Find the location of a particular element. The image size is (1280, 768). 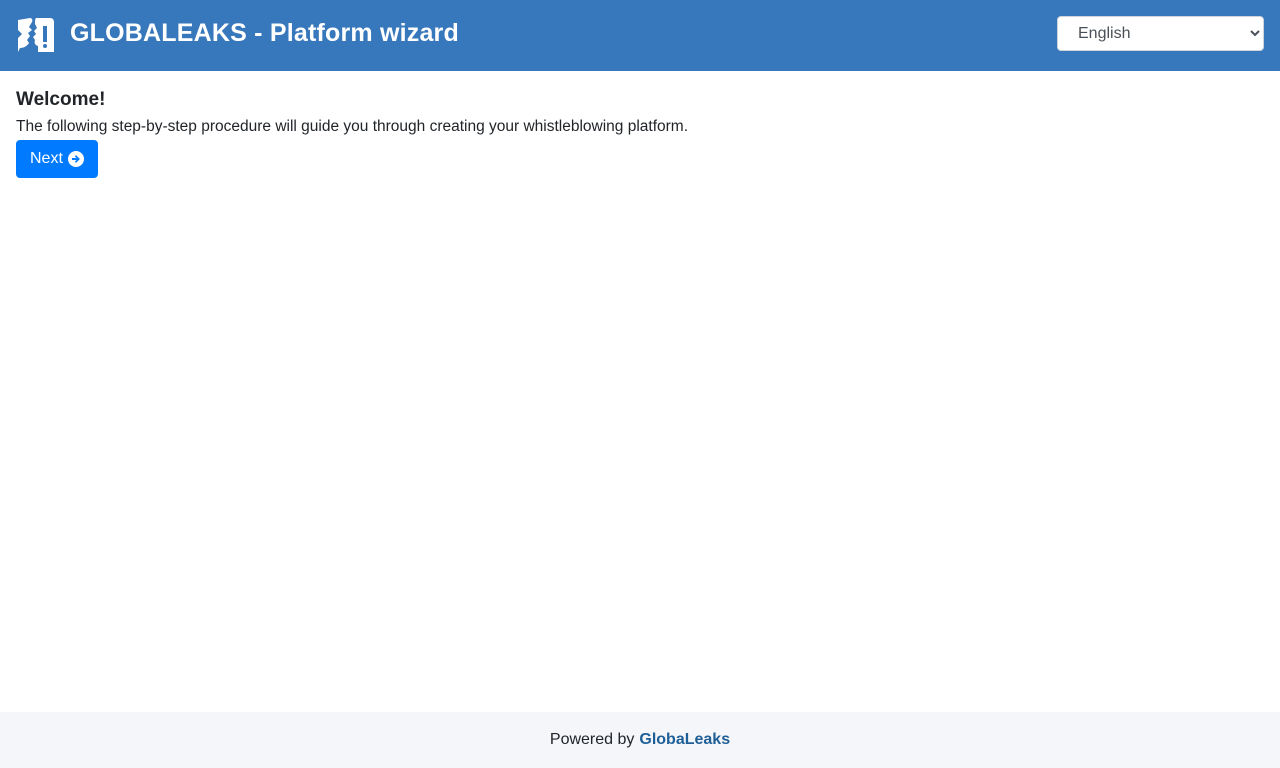

header-bar: GLOBALEAKS - Platform wizard English is located at coordinates (640, 35).